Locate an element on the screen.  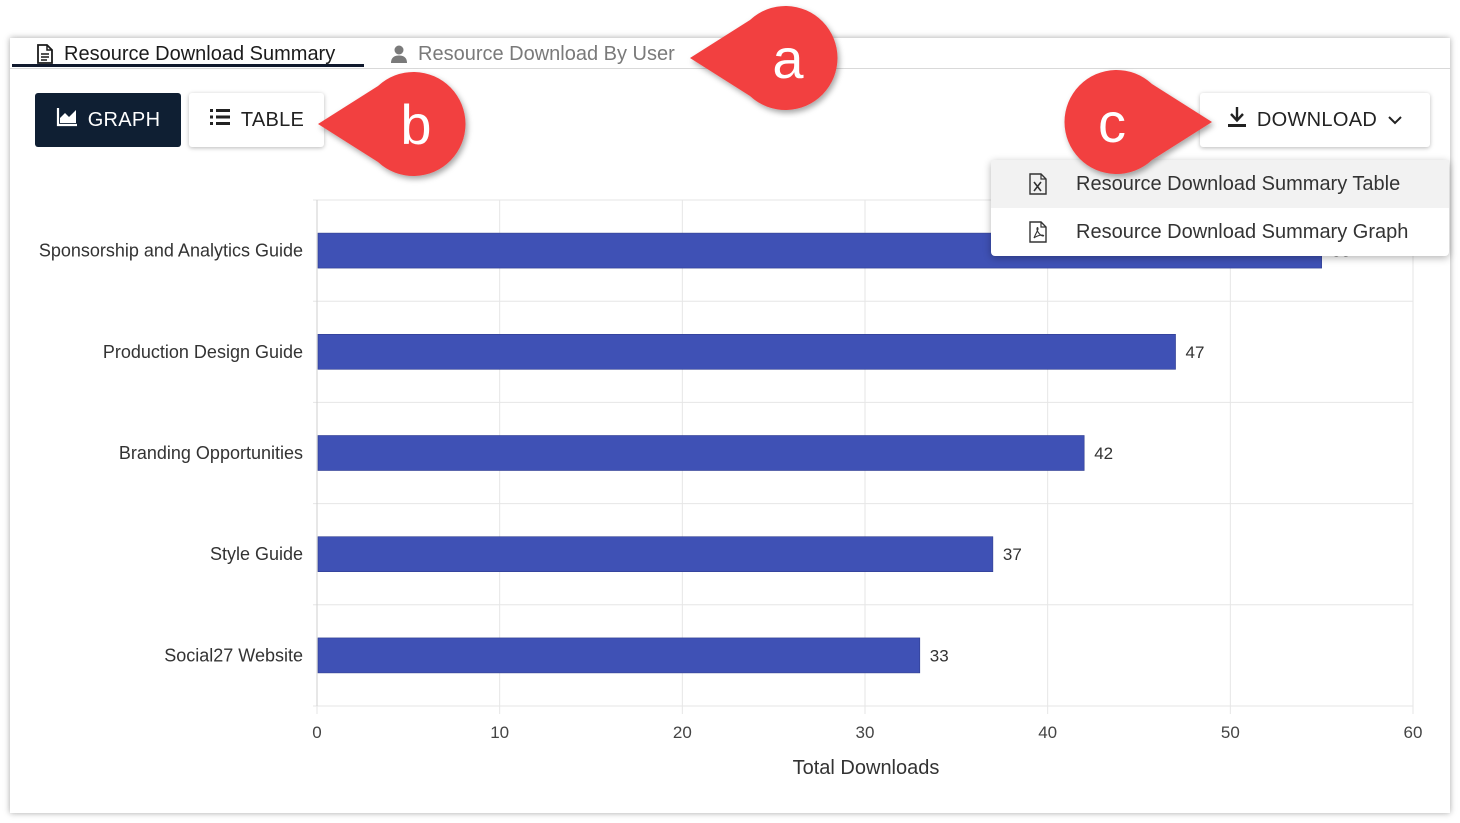
x-tick-label: 50 is located at coordinates (1230, 732).